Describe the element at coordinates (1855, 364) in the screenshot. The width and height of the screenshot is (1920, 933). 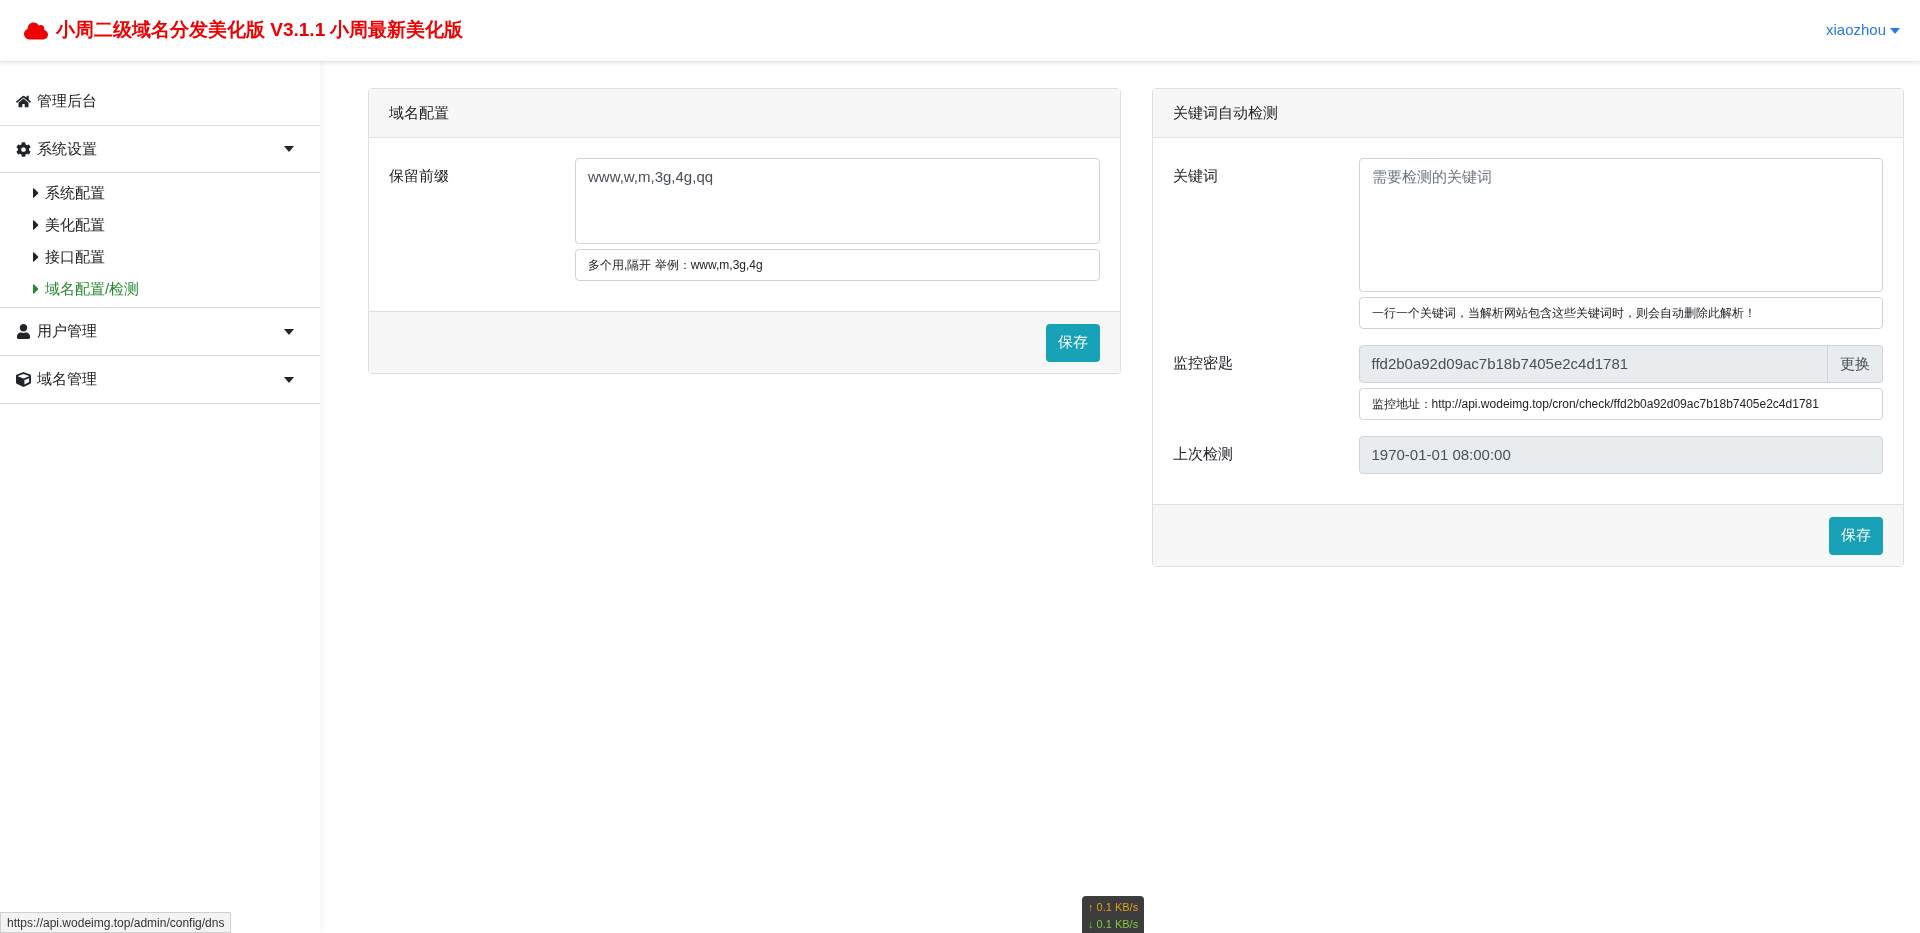
I see `change-button: 更换` at that location.